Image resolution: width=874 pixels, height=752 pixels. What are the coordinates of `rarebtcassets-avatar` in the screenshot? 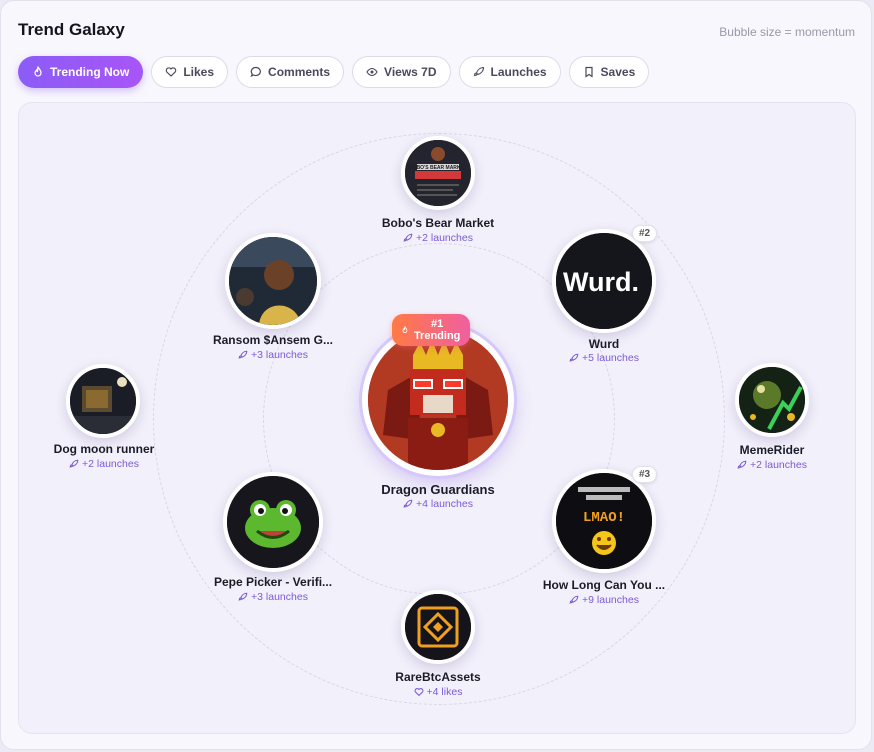 It's located at (438, 627).